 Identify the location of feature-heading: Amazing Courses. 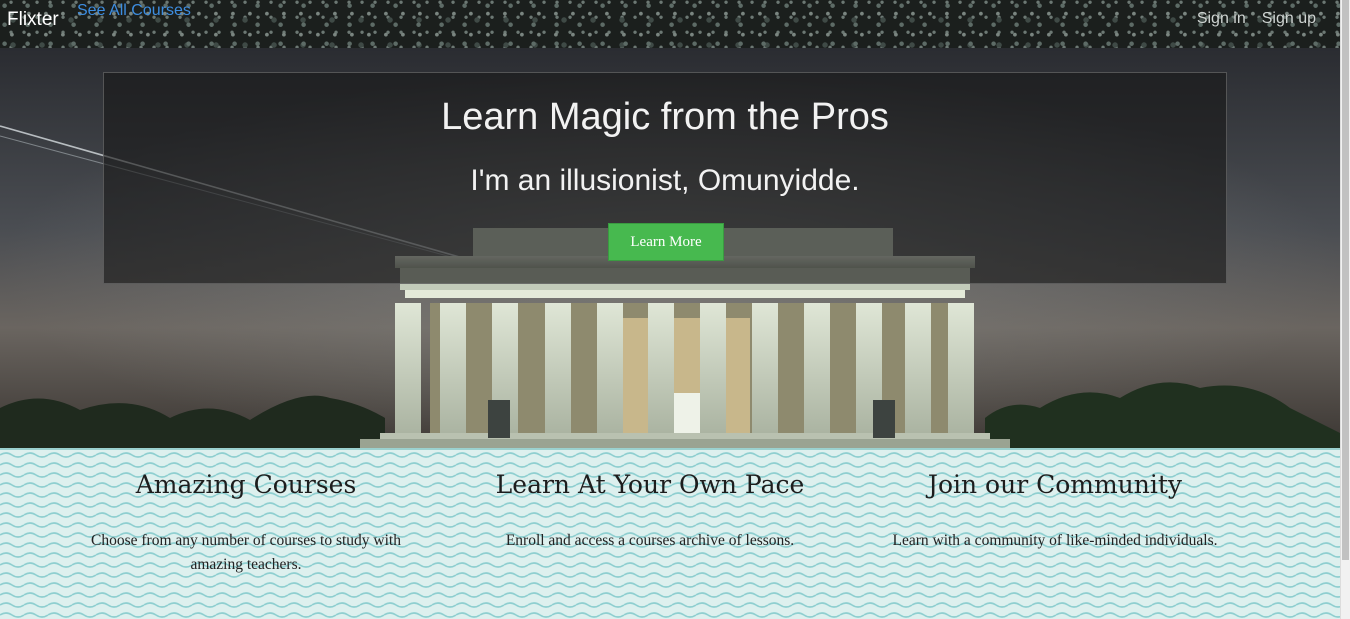
(246, 484).